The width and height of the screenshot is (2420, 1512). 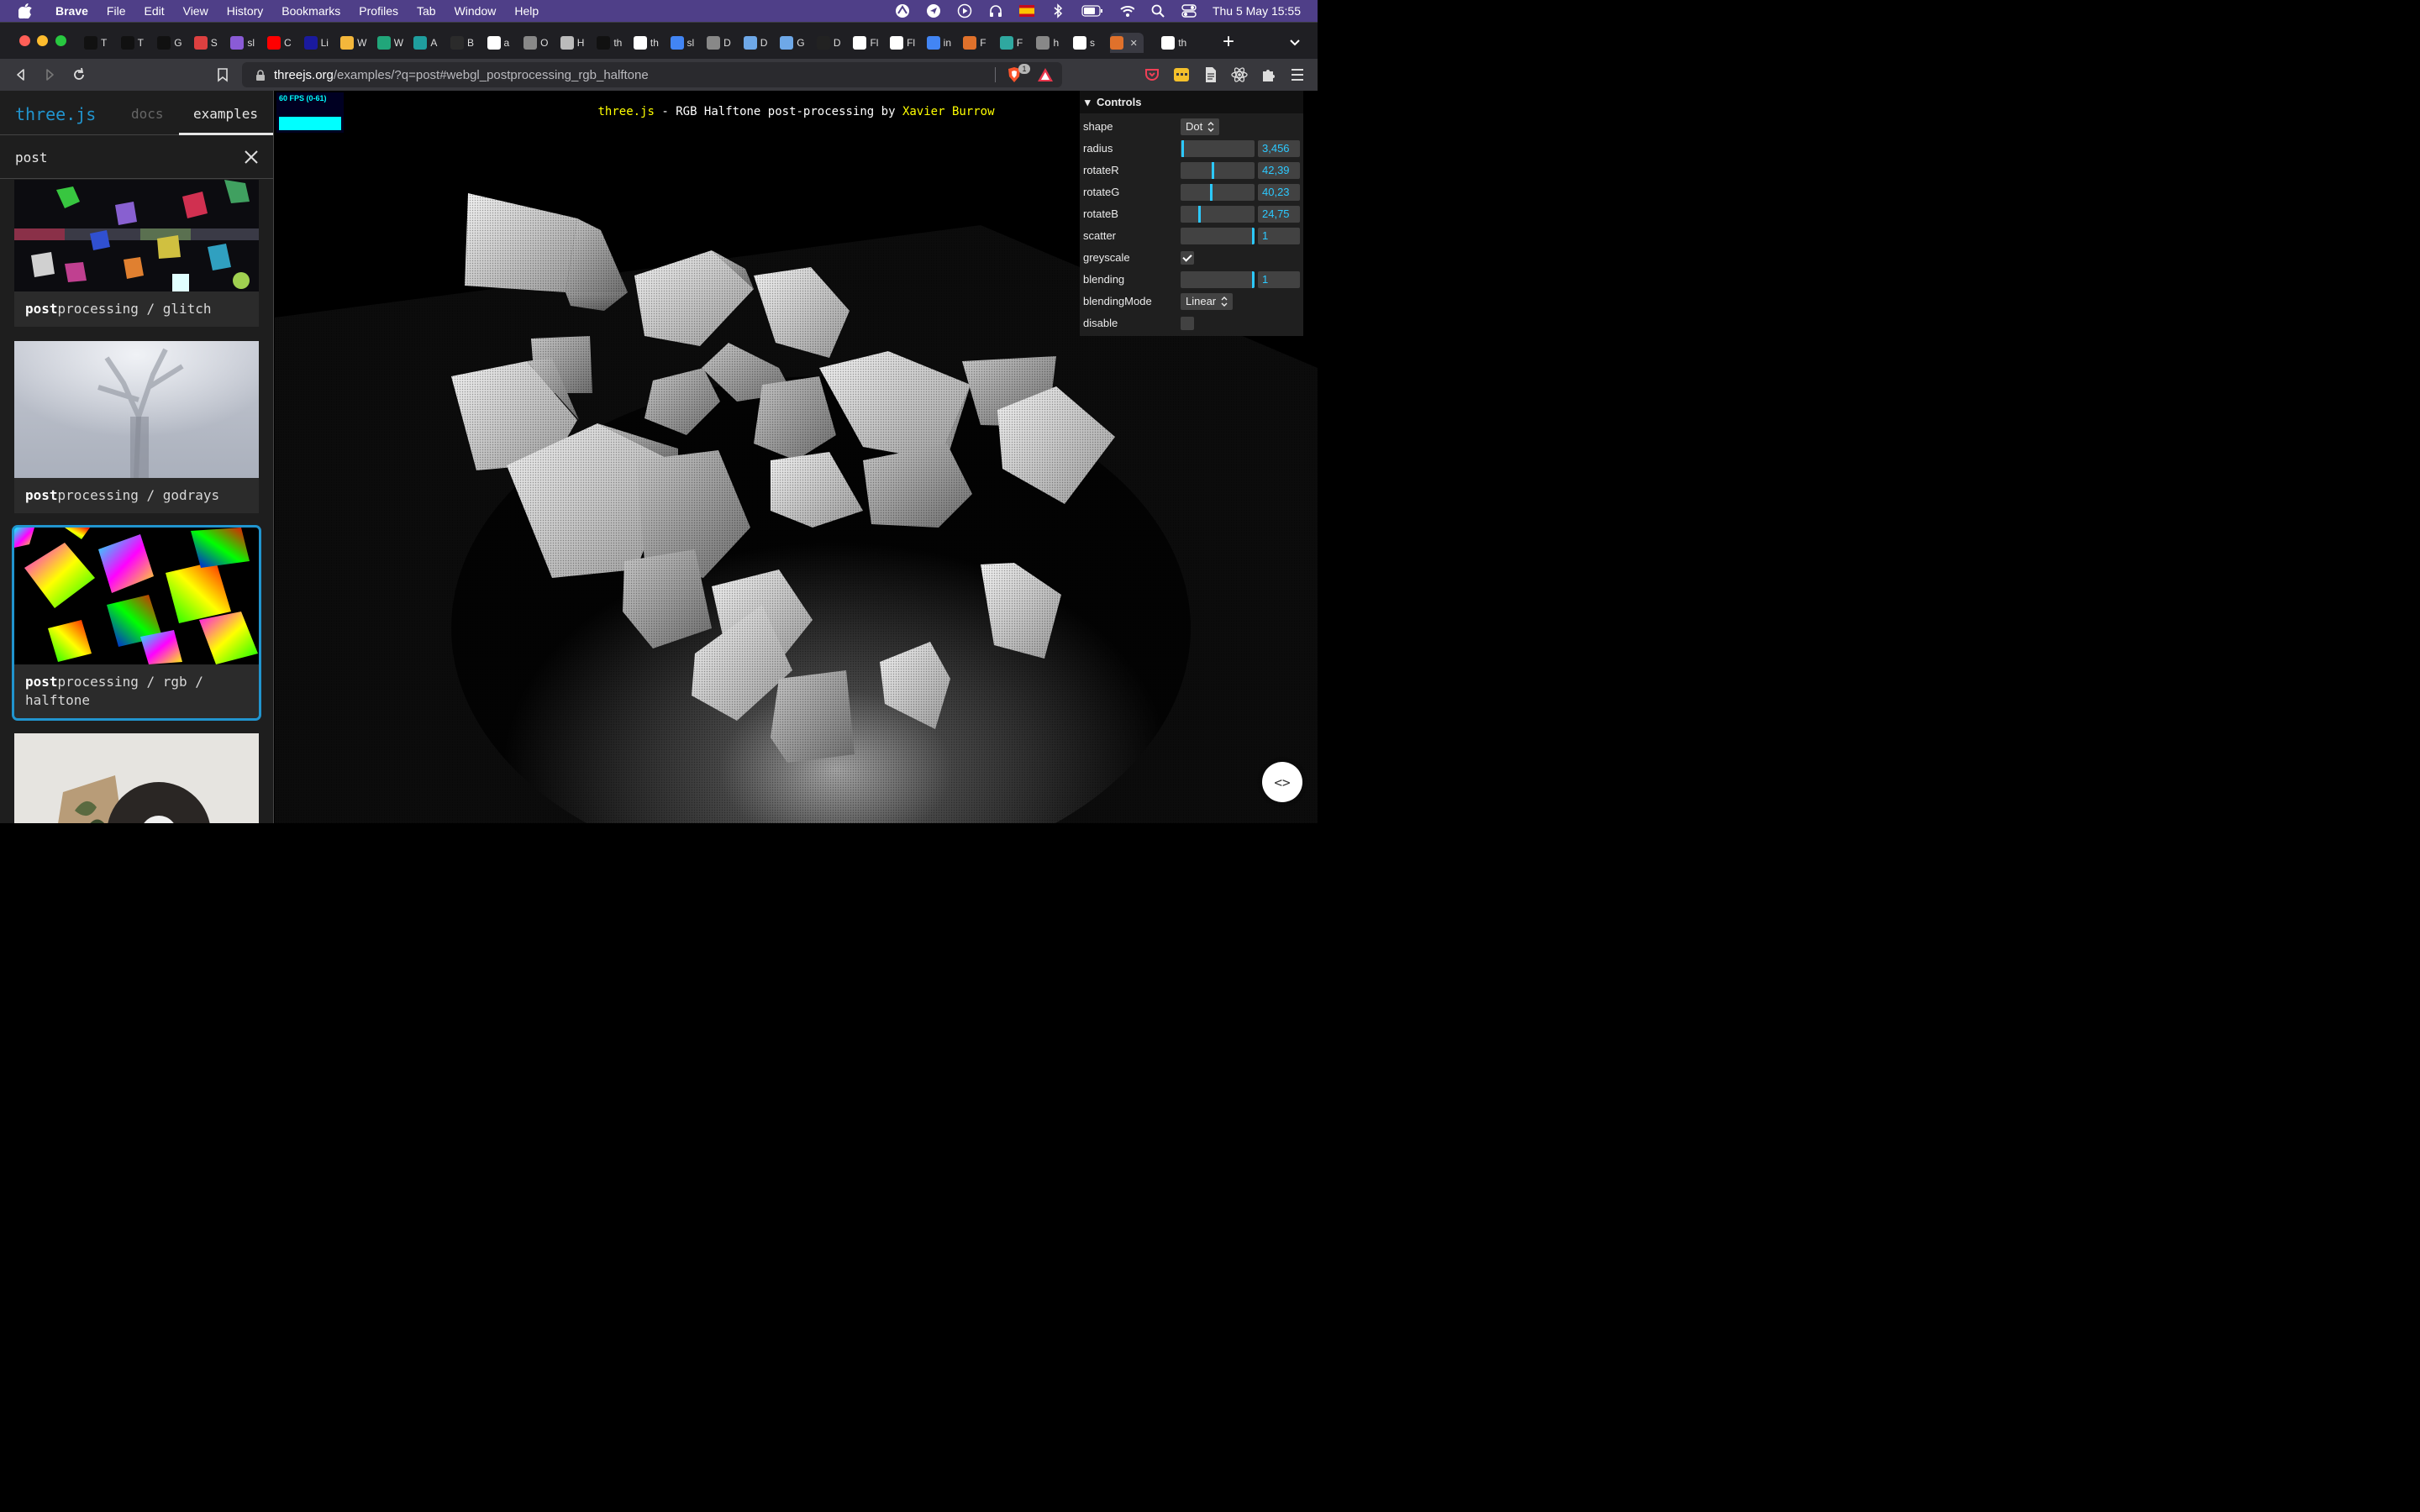 What do you see at coordinates (116, 11) in the screenshot?
I see `menu-file: File` at bounding box center [116, 11].